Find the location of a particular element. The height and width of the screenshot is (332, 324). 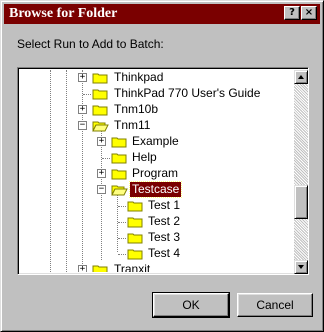

tree-item: Test 1 is located at coordinates (156, 206).